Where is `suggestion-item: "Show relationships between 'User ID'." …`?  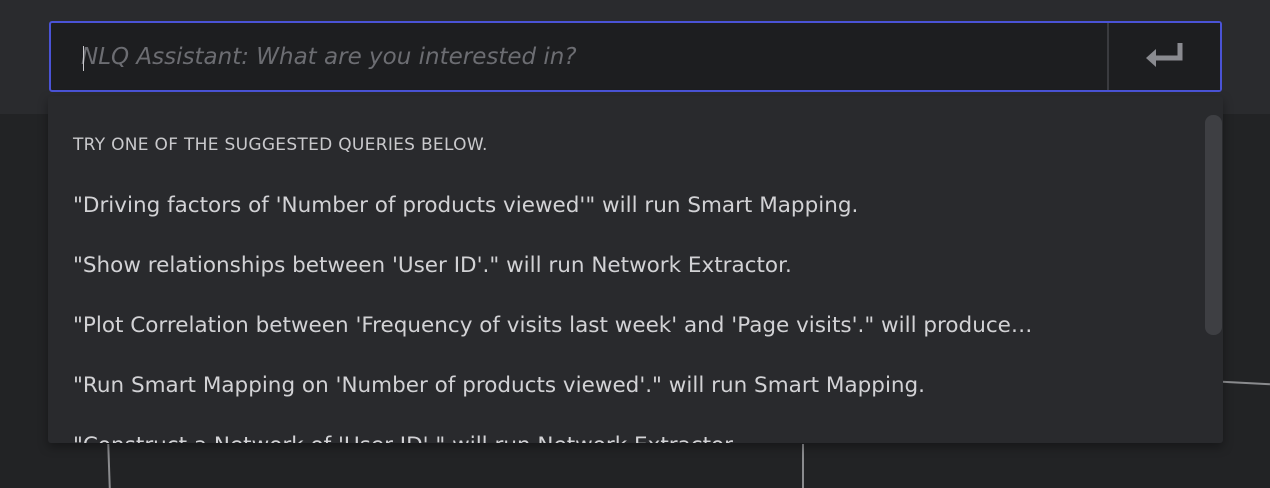 suggestion-item: "Show relationships between 'User ID'." … is located at coordinates (628, 266).